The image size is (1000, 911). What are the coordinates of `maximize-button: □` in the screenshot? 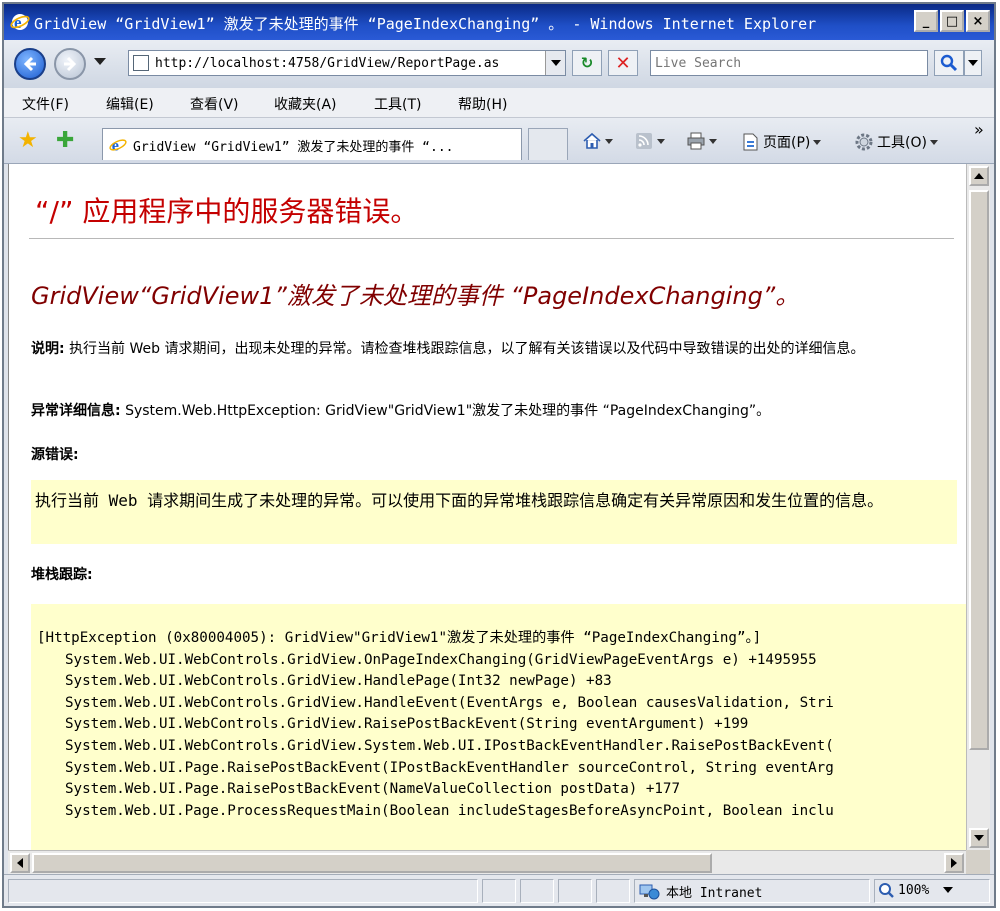 It's located at (952, 21).